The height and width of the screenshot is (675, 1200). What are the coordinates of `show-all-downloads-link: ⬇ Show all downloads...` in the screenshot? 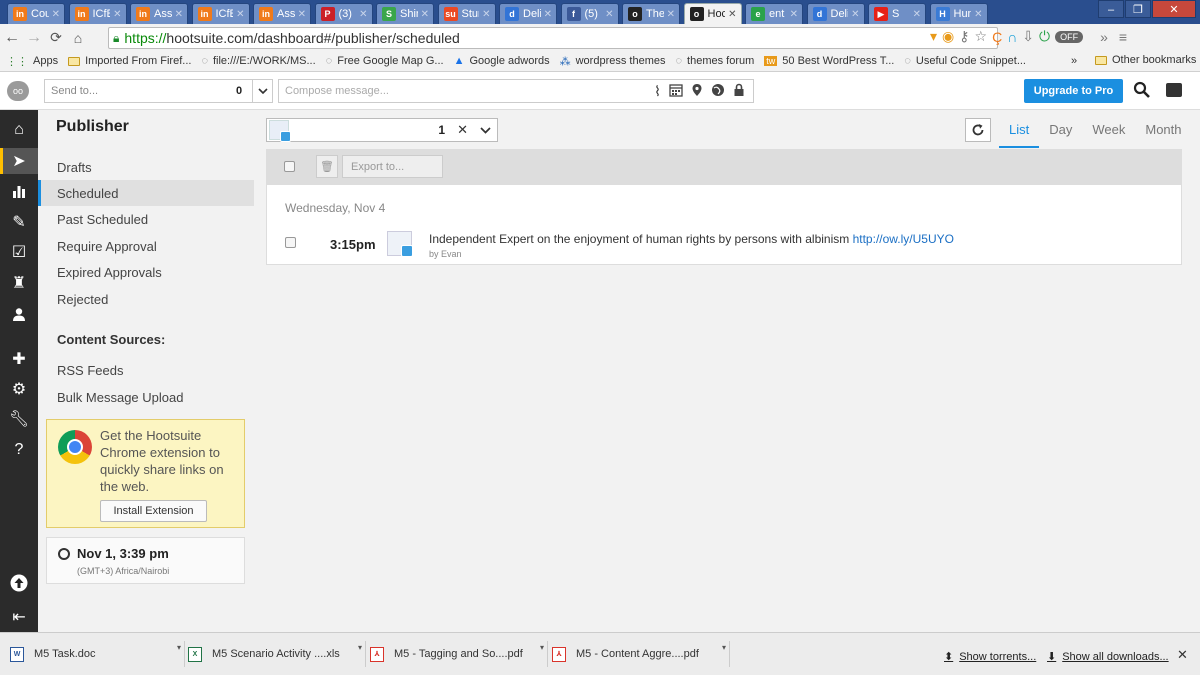 It's located at (1108, 657).